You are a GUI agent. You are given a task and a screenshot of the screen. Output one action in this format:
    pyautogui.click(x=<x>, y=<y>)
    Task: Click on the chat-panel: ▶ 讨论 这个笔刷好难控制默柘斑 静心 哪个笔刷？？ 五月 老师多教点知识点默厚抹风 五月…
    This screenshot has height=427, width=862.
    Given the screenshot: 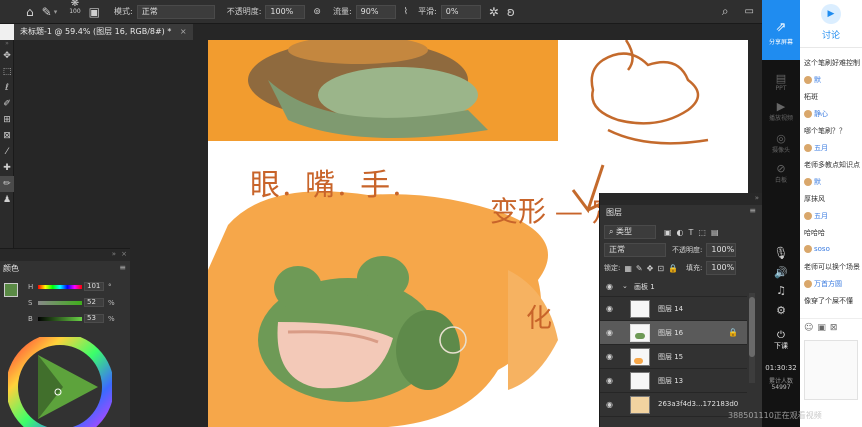 What is the action you would take?
    pyautogui.click(x=831, y=213)
    